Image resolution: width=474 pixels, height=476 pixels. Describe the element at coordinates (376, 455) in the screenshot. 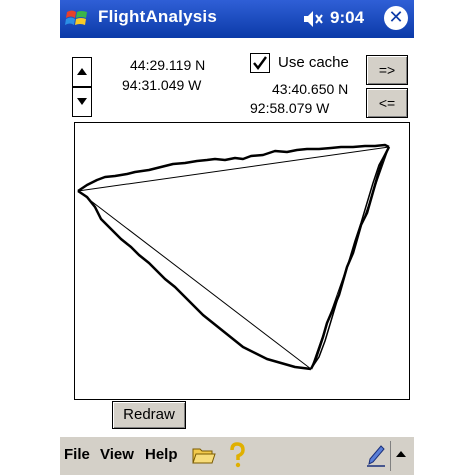

I see `pen-icon` at that location.